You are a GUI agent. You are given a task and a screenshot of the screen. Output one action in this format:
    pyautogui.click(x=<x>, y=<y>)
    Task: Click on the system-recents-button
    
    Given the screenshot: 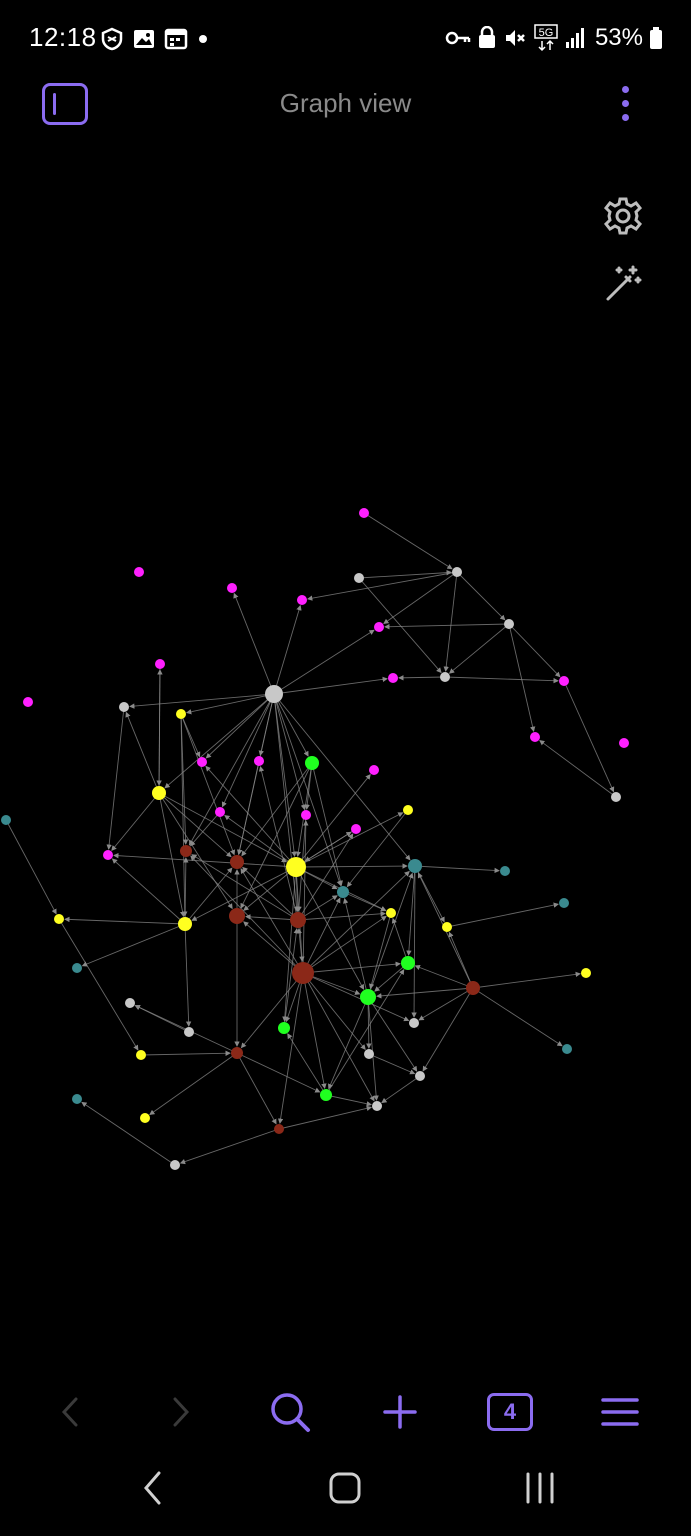 What is the action you would take?
    pyautogui.click(x=540, y=1488)
    